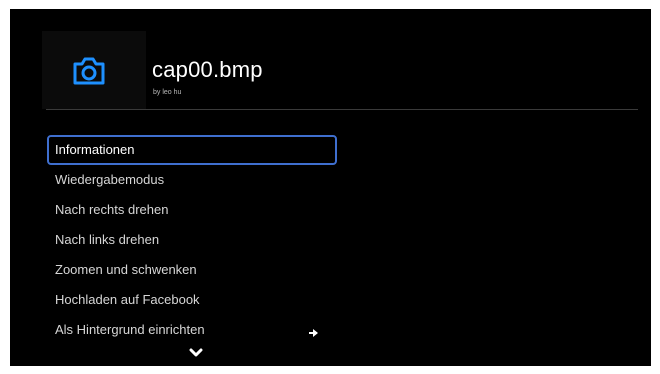 The image size is (660, 374). What do you see at coordinates (192, 150) in the screenshot?
I see `menu-item-informationen: Informationen` at bounding box center [192, 150].